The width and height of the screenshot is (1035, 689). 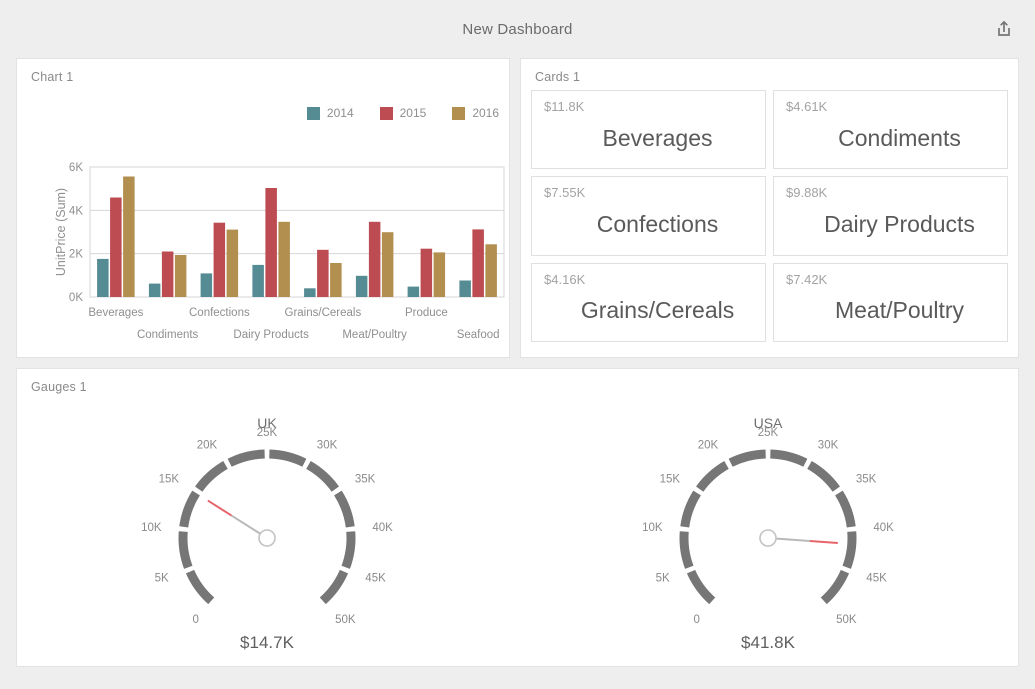 What do you see at coordinates (76, 168) in the screenshot?
I see `y-axis-tick-label: 6K` at bounding box center [76, 168].